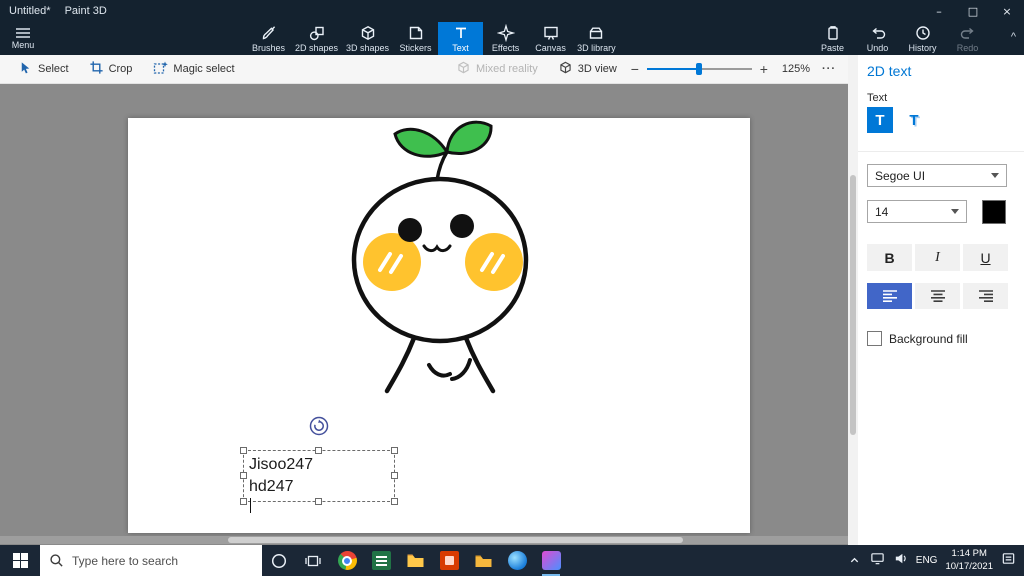  Describe the element at coordinates (928, 339) in the screenshot. I see `background-fill-label: Background fill` at that location.